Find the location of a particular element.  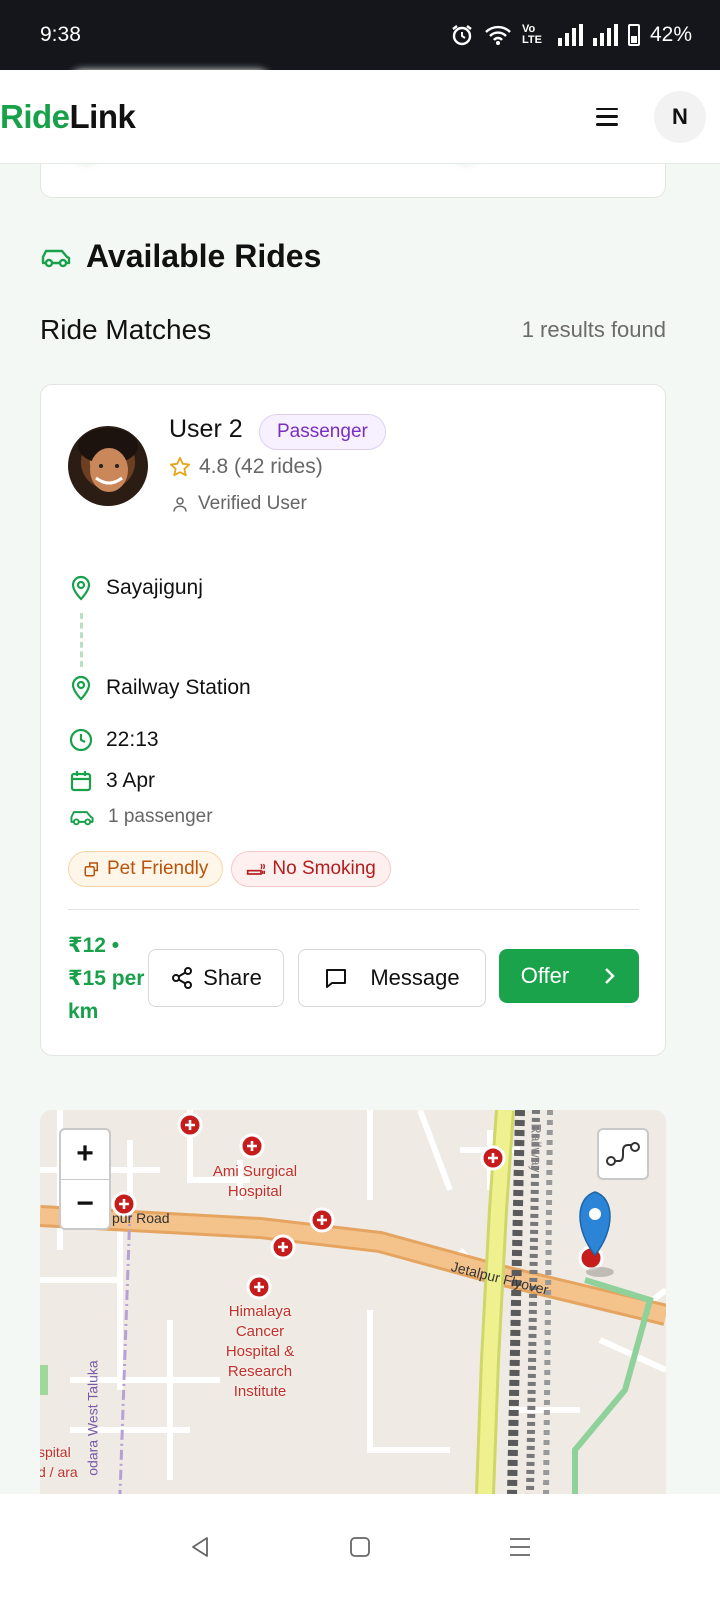

message-label: Message is located at coordinates (415, 977).